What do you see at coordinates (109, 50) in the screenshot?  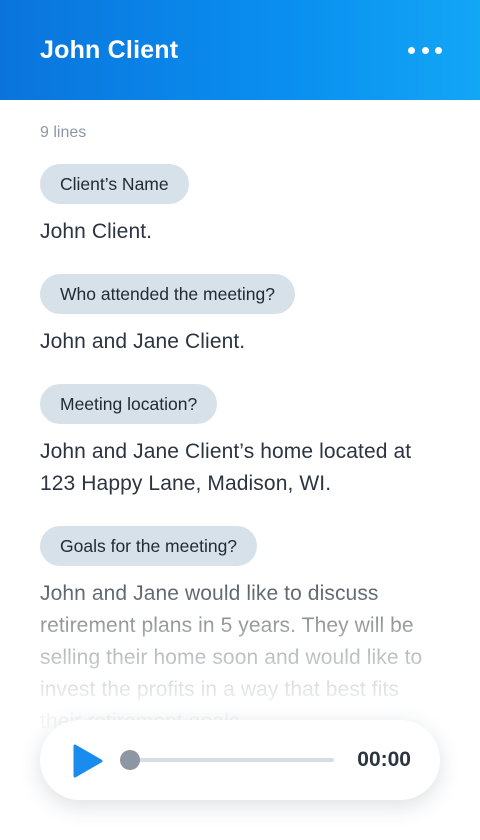 I see `page-title: John Client` at bounding box center [109, 50].